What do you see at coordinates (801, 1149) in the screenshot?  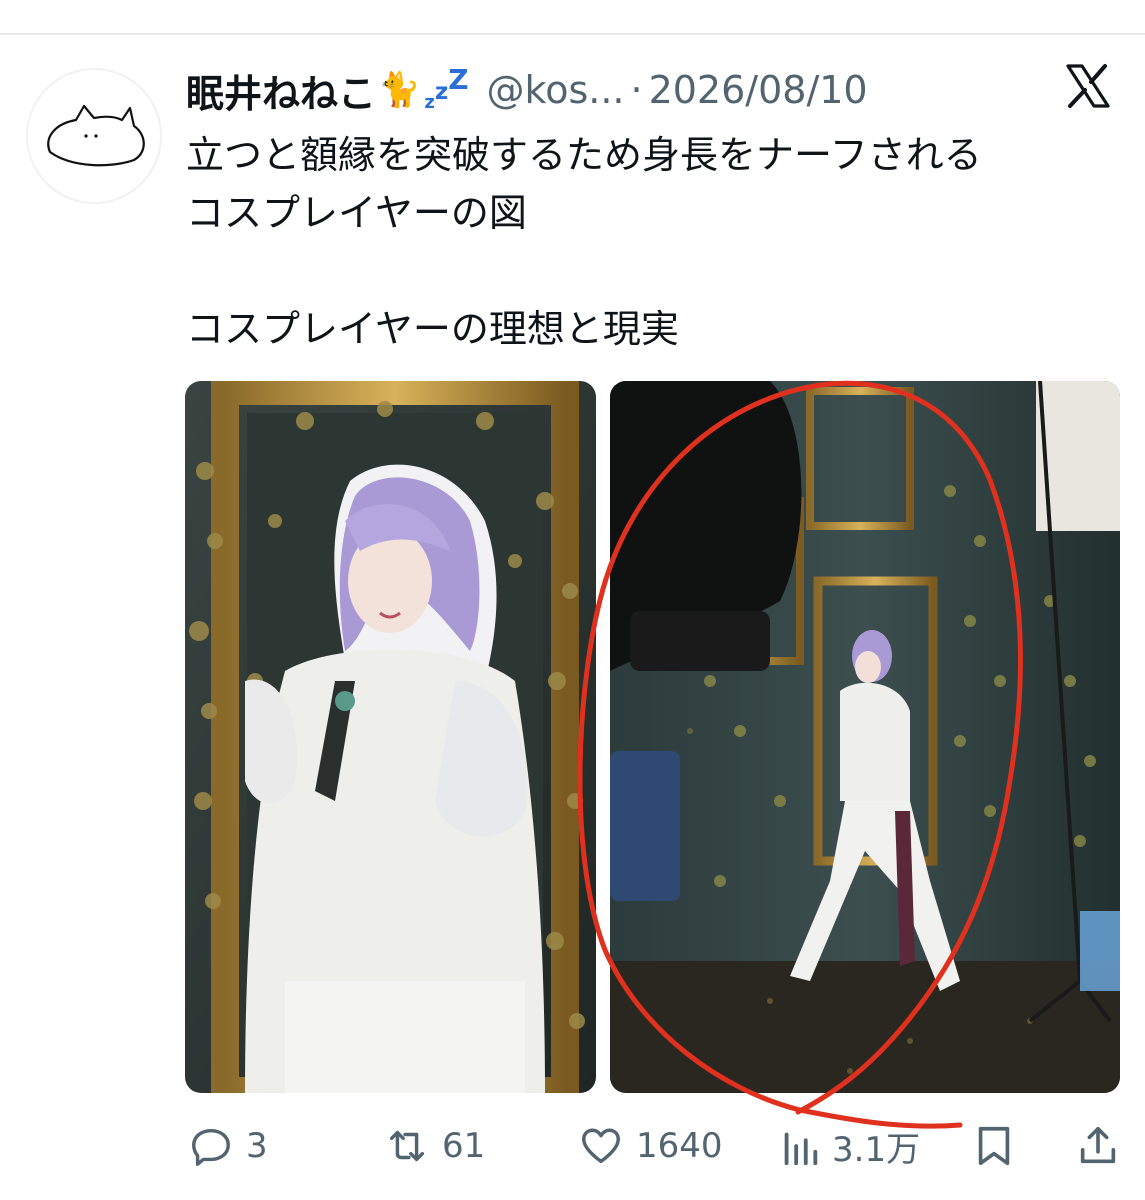 I see `bar-chart-icon` at bounding box center [801, 1149].